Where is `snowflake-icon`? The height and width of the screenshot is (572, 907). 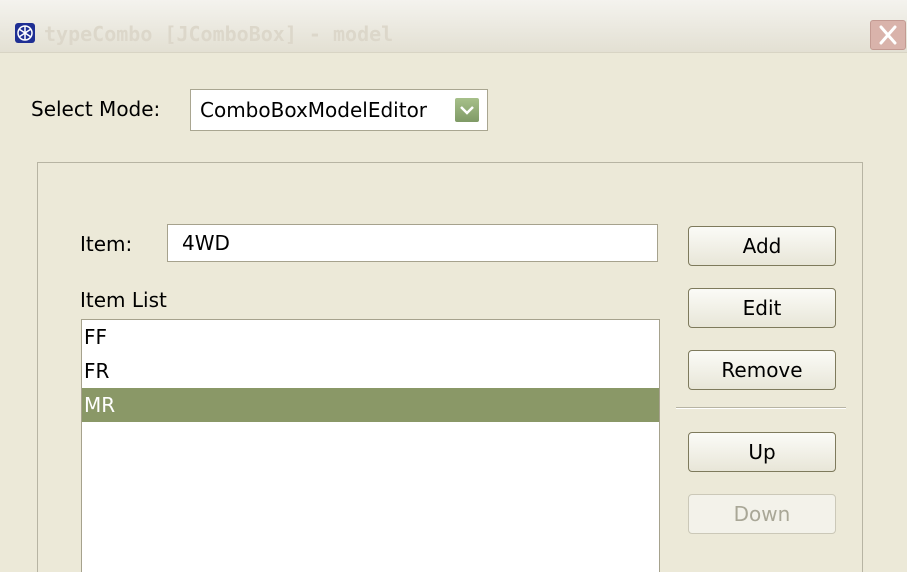 snowflake-icon is located at coordinates (25, 33).